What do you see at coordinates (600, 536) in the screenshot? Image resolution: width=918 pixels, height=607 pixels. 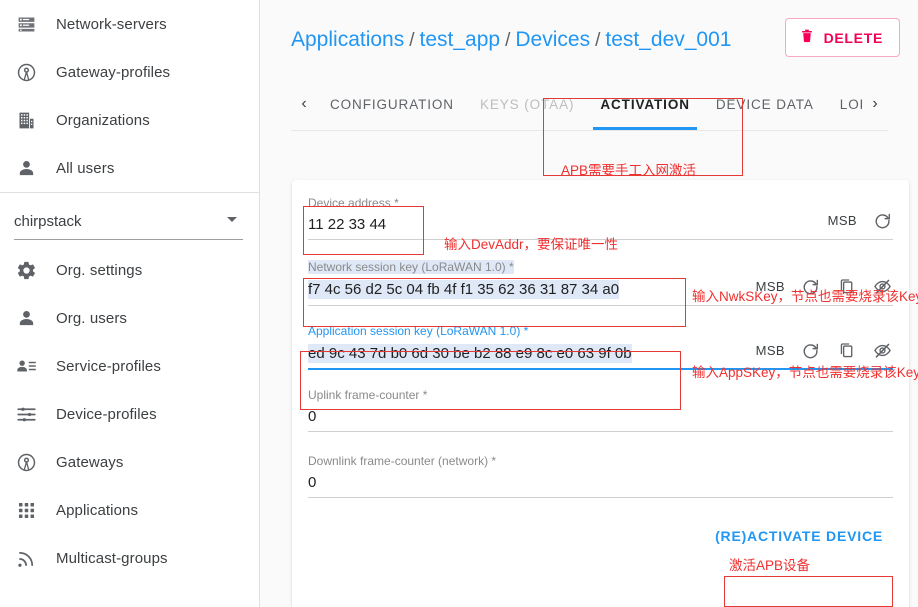 I see `activate-row: (RE)ACTIVATE DEVICE` at bounding box center [600, 536].